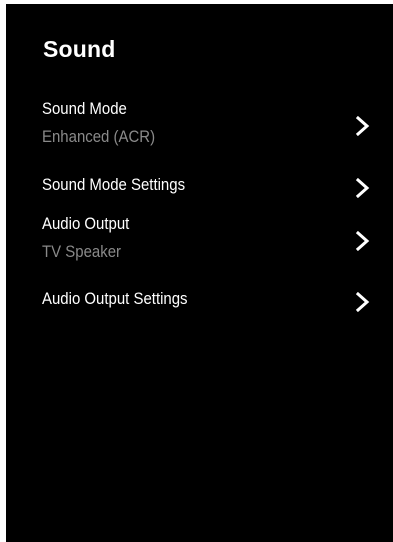  What do you see at coordinates (81, 251) in the screenshot?
I see `menu-item-sublabel: TV Speaker` at bounding box center [81, 251].